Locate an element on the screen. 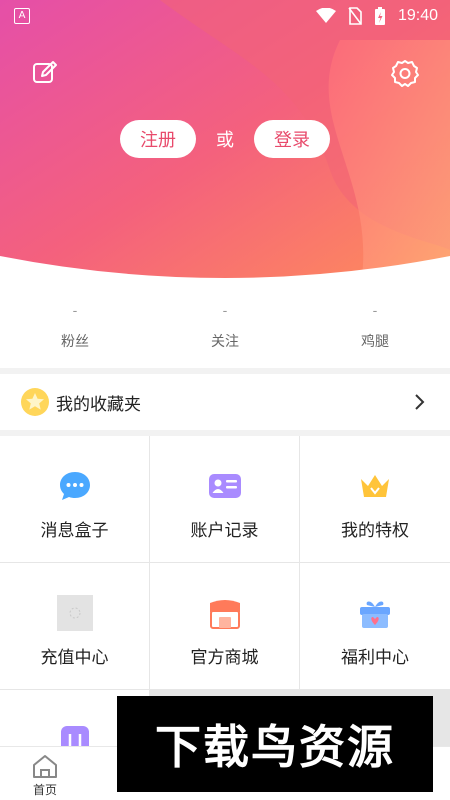 This screenshot has width=450, height=800. gift-icon is located at coordinates (375, 614).